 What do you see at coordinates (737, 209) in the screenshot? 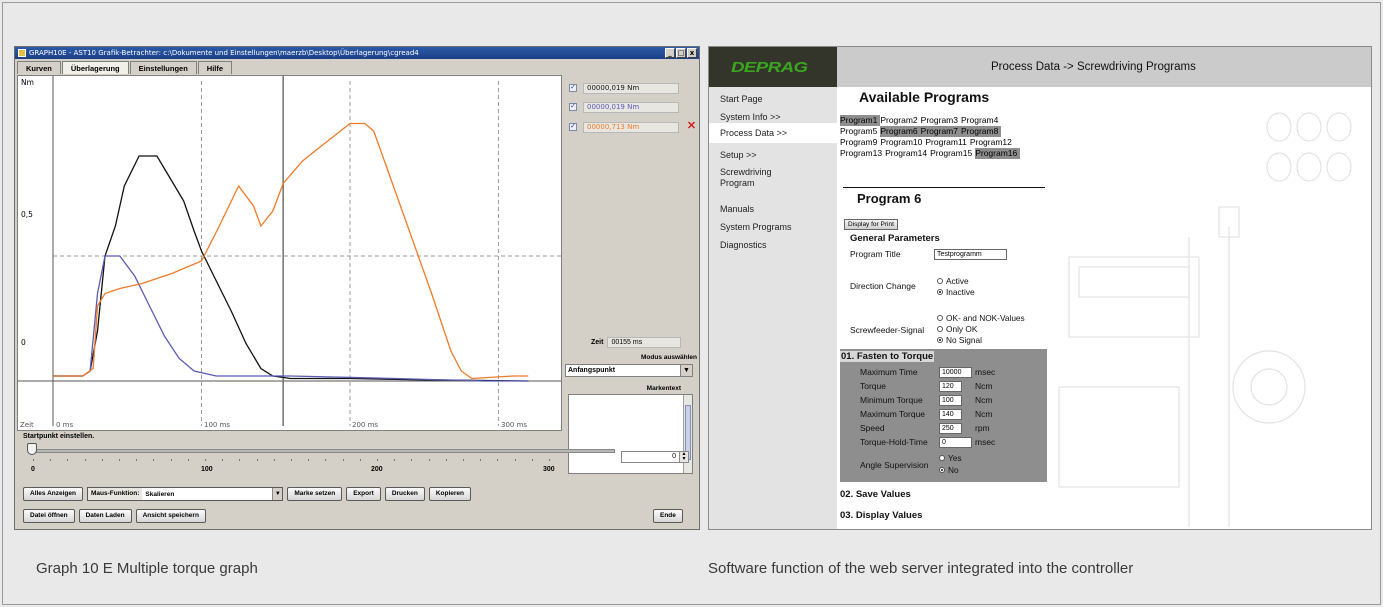
I see `nav-manuals: Manuals` at bounding box center [737, 209].